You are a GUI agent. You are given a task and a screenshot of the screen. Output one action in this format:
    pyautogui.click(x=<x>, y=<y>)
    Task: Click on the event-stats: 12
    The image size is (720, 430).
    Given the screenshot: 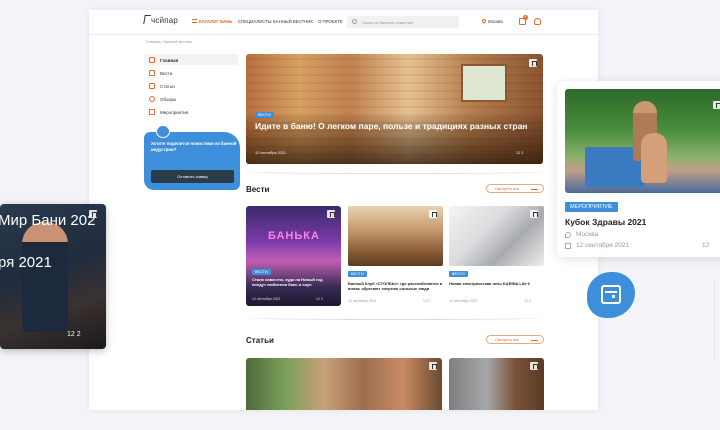 What is the action you would take?
    pyautogui.click(x=706, y=245)
    